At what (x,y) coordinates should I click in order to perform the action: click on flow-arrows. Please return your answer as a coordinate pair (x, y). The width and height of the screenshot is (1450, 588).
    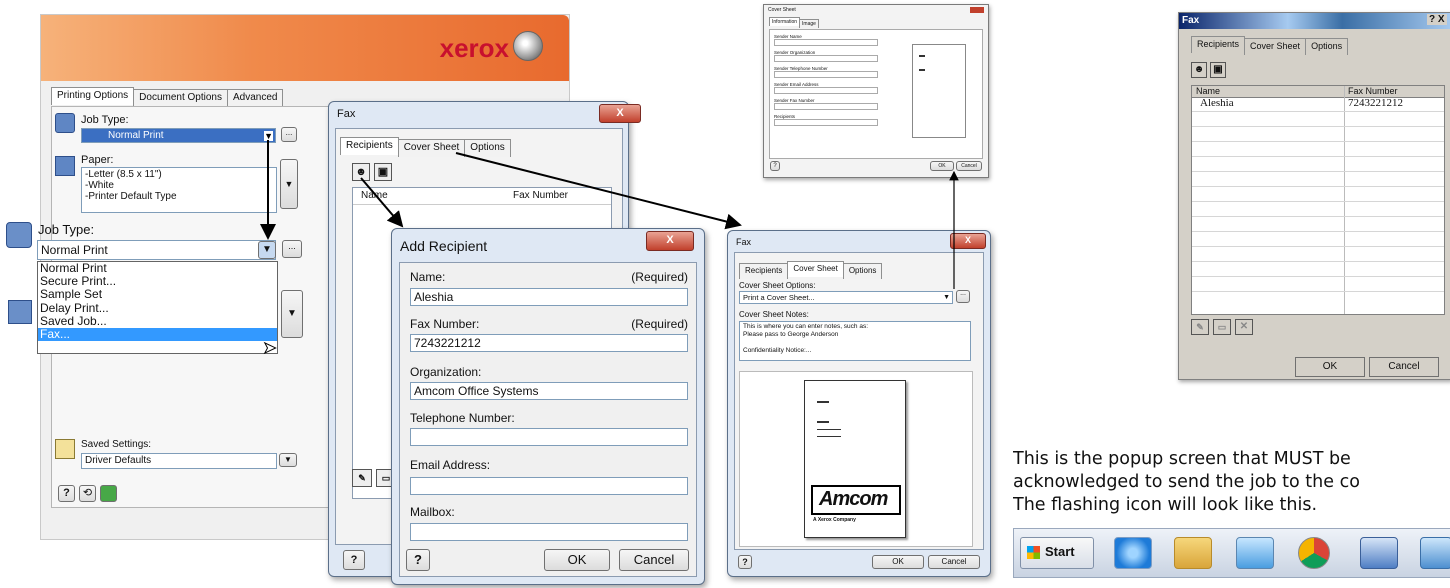
    Looking at the image, I should click on (609, 214).